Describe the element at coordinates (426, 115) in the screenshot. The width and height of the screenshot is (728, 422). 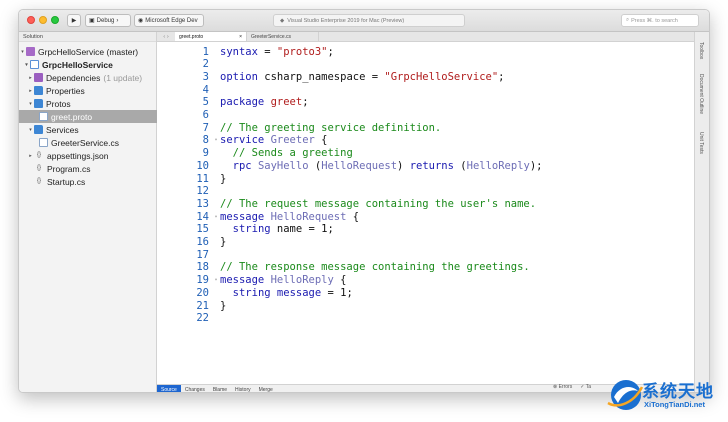
I see `code-line: 6` at that location.